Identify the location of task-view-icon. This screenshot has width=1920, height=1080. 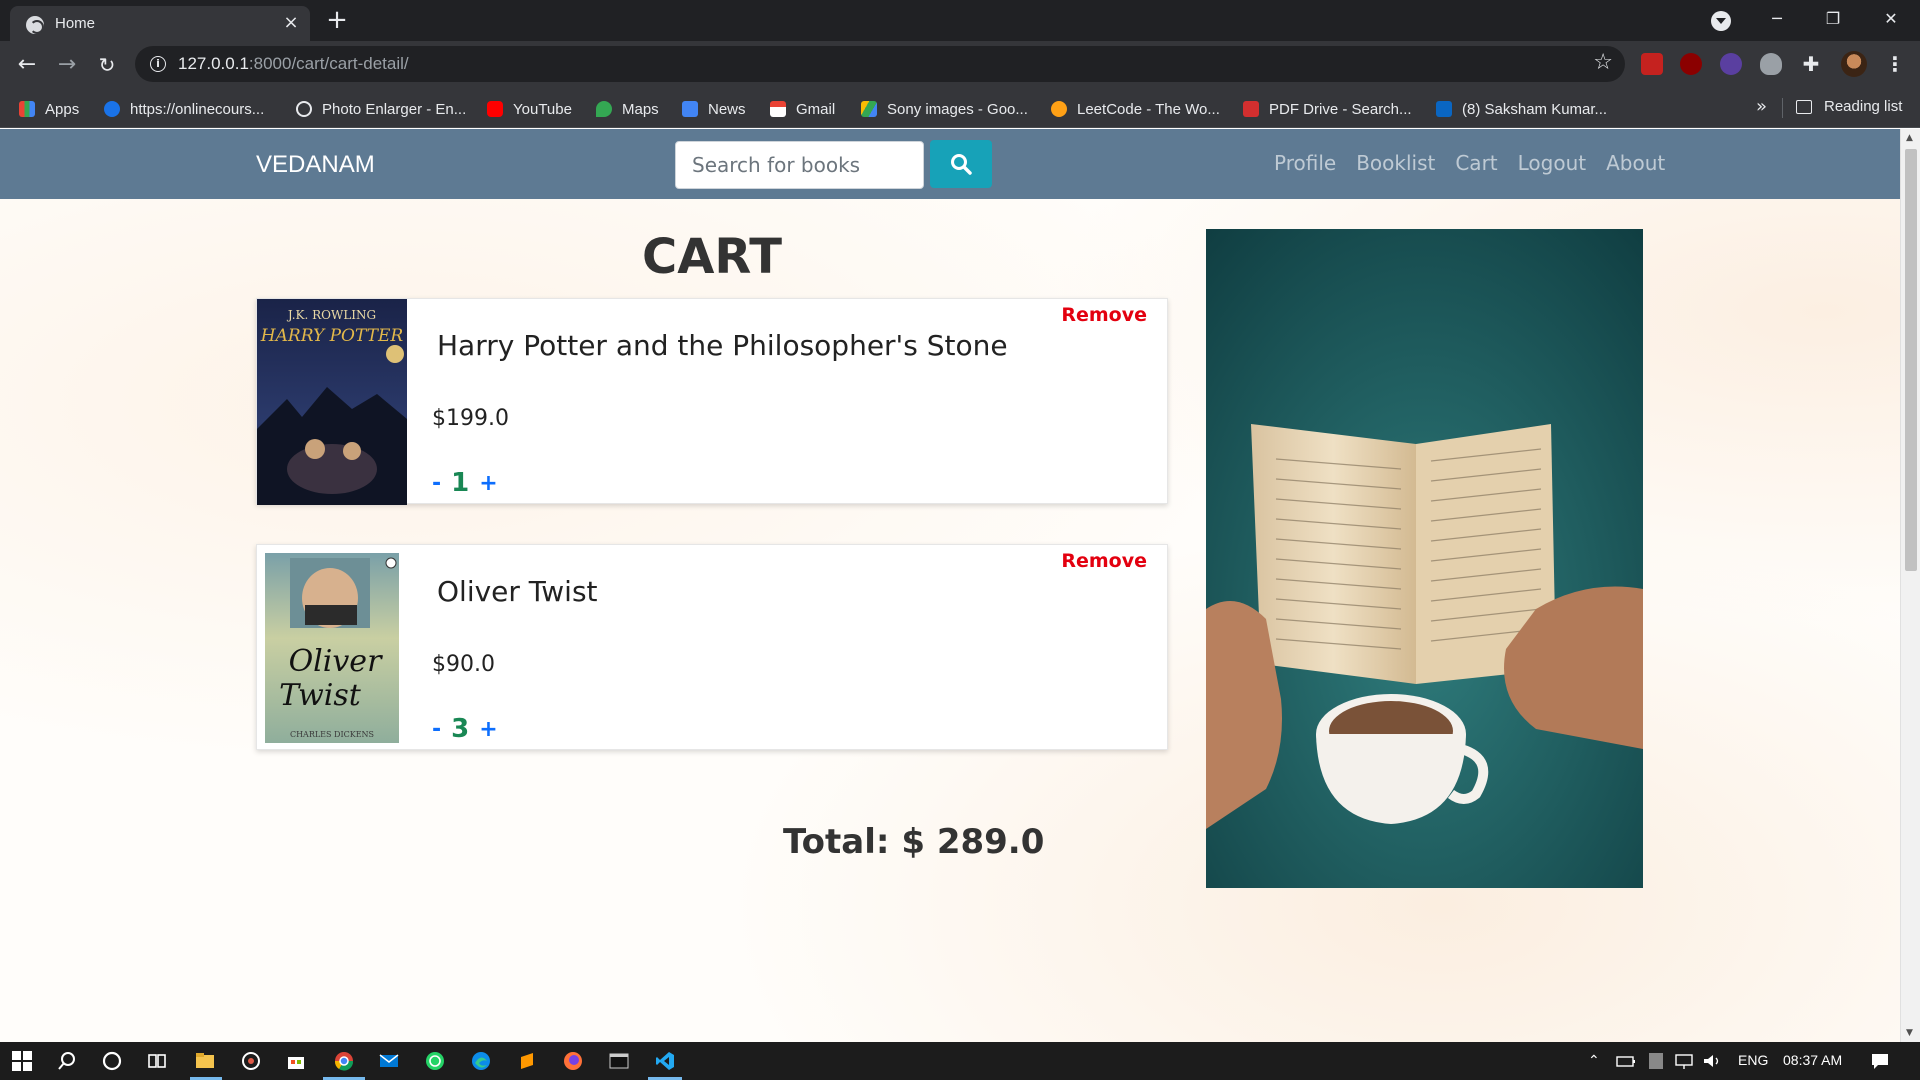
(157, 1061).